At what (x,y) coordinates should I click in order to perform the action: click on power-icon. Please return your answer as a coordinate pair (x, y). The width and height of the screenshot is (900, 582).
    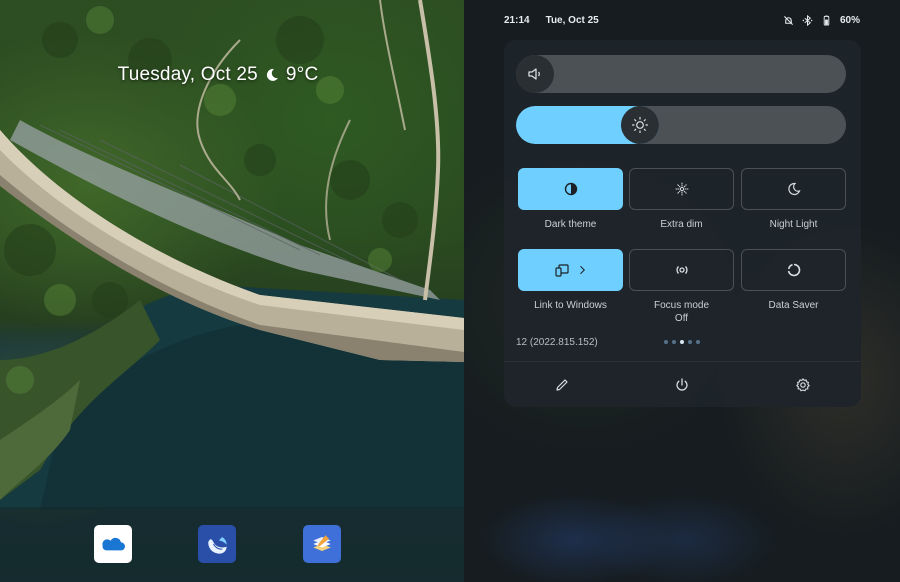
    Looking at the image, I should click on (682, 384).